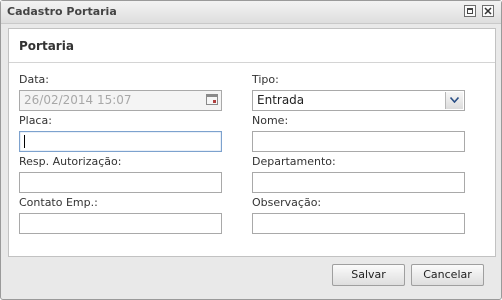  What do you see at coordinates (58, 202) in the screenshot?
I see `contato-emp-label: Contato Emp.:` at bounding box center [58, 202].